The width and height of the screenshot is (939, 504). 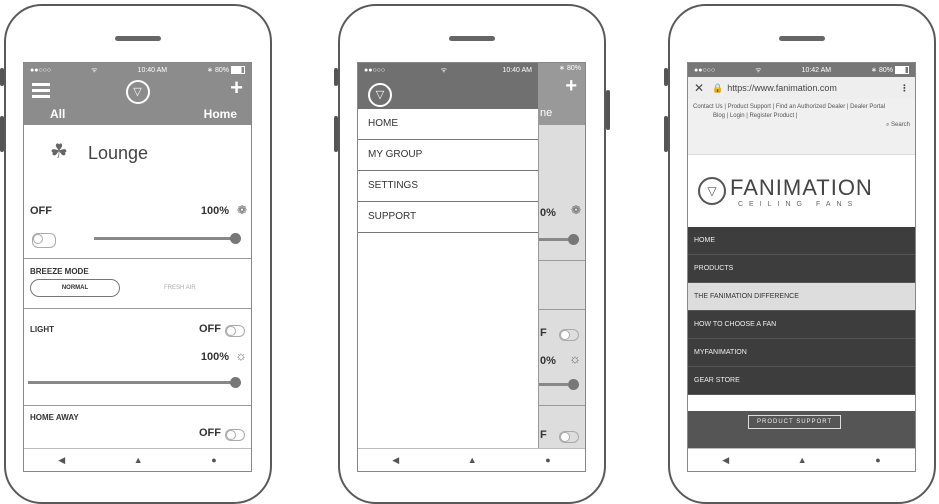 I want to click on url-field: https://www.fanimation.com, so click(x=813, y=88).